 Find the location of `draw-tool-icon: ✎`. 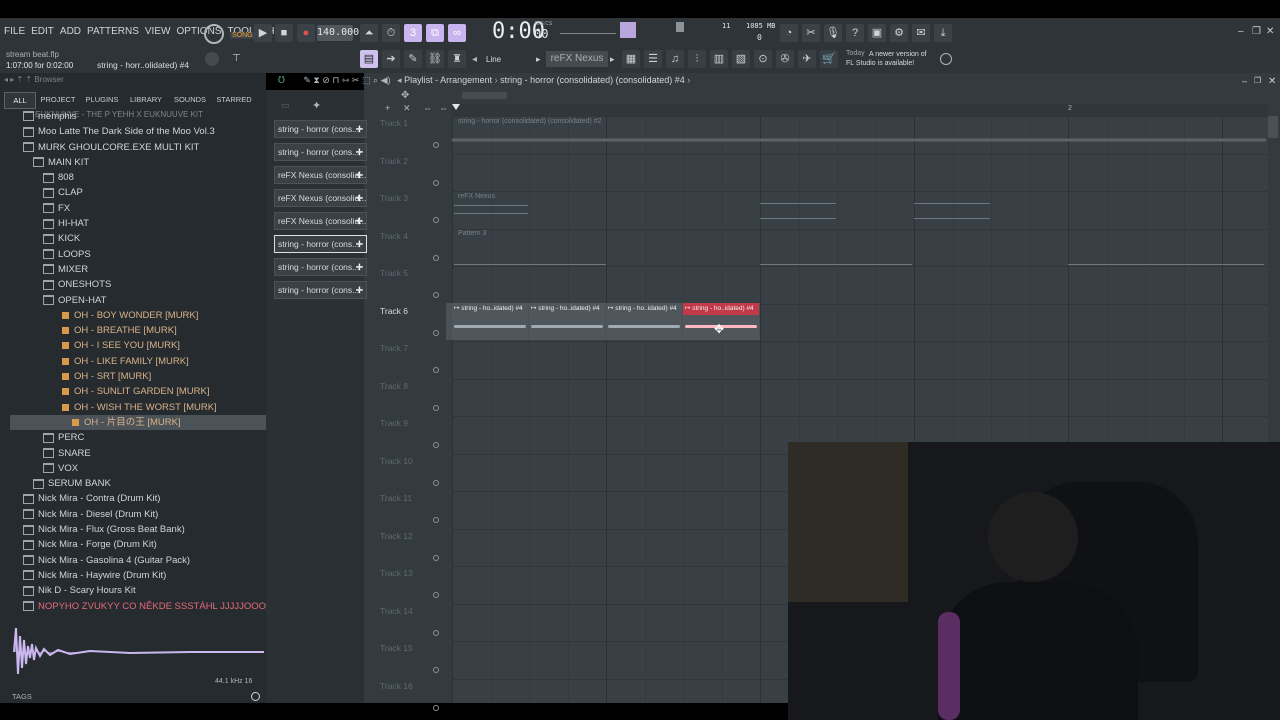

draw-tool-icon: ✎ is located at coordinates (307, 80).